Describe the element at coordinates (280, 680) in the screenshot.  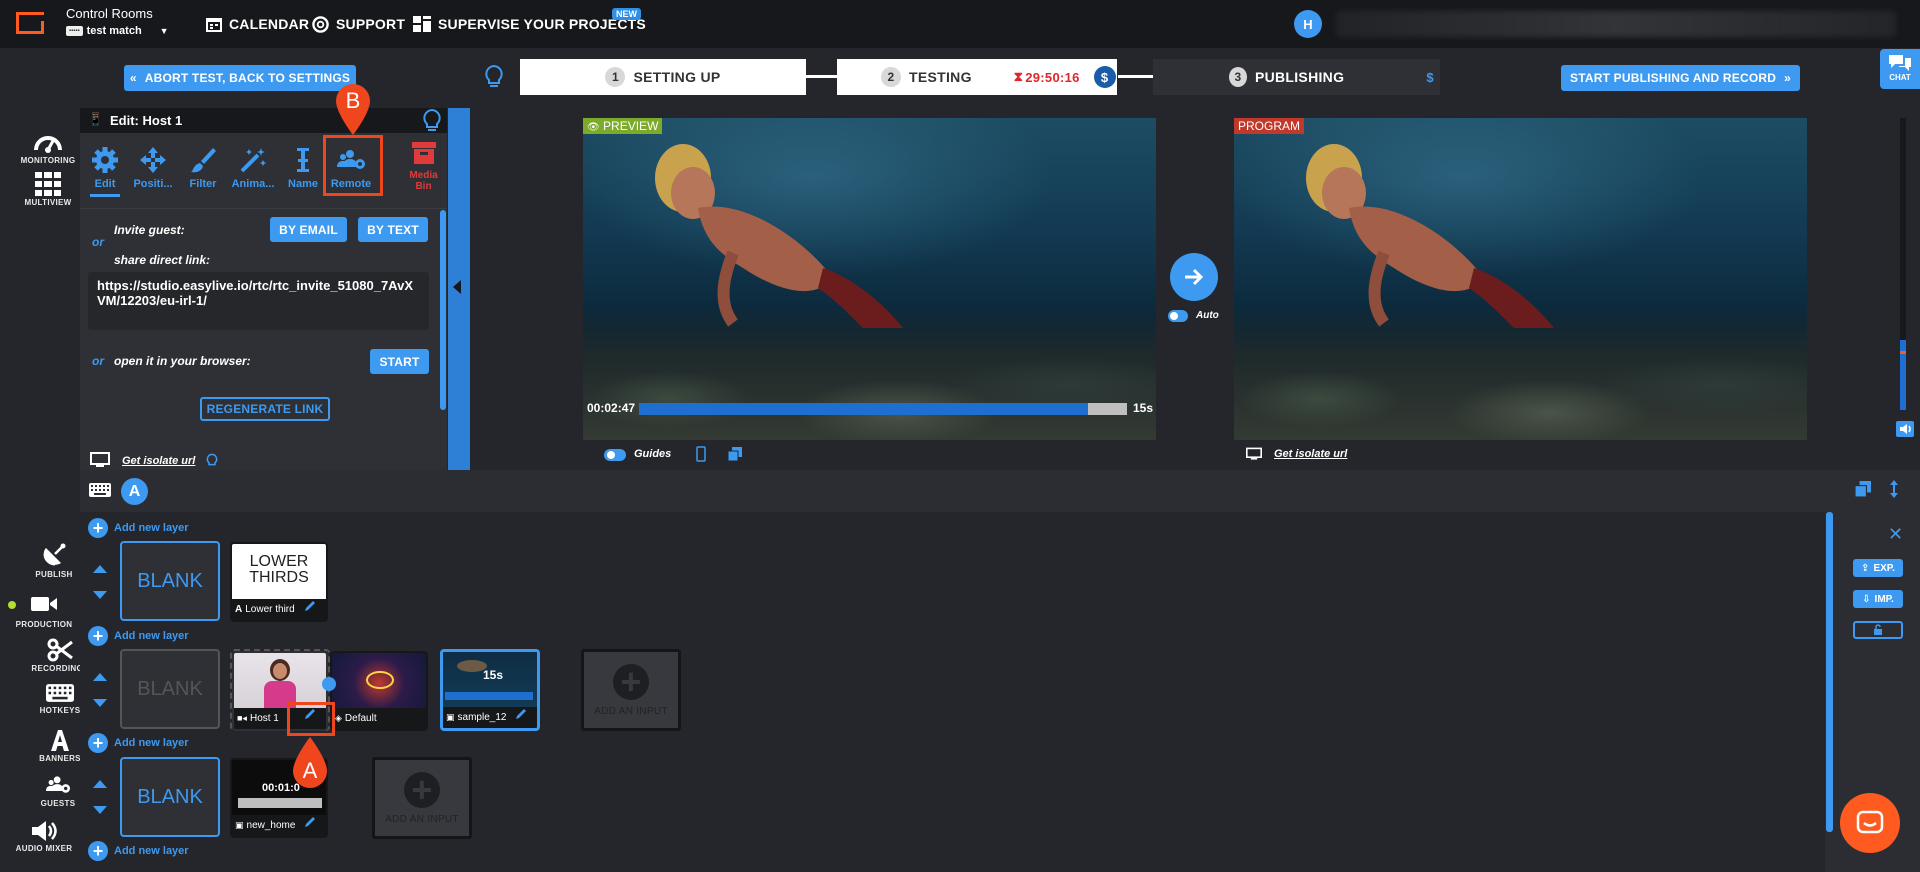
I see `host-thumbnail` at that location.